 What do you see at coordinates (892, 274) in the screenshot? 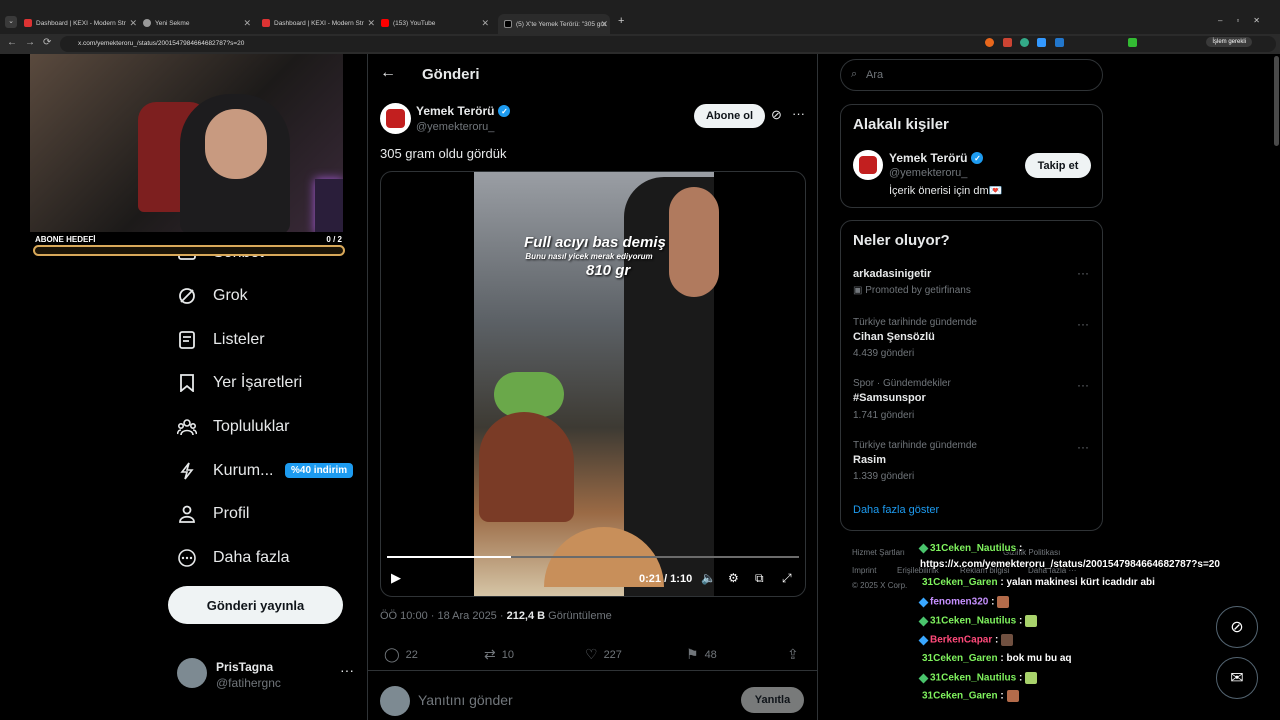
I see `trend-title: arkadasinigetir` at bounding box center [892, 274].